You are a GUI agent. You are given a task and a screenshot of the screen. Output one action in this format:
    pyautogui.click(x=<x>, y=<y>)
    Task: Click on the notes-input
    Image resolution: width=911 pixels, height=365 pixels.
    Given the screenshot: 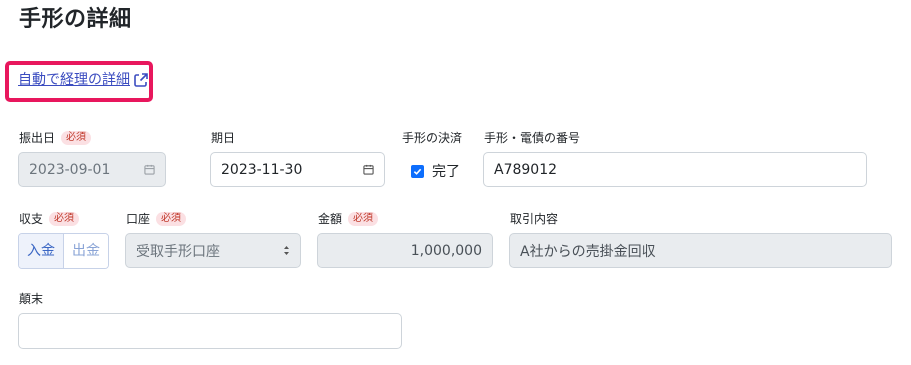 What is the action you would take?
    pyautogui.click(x=210, y=331)
    